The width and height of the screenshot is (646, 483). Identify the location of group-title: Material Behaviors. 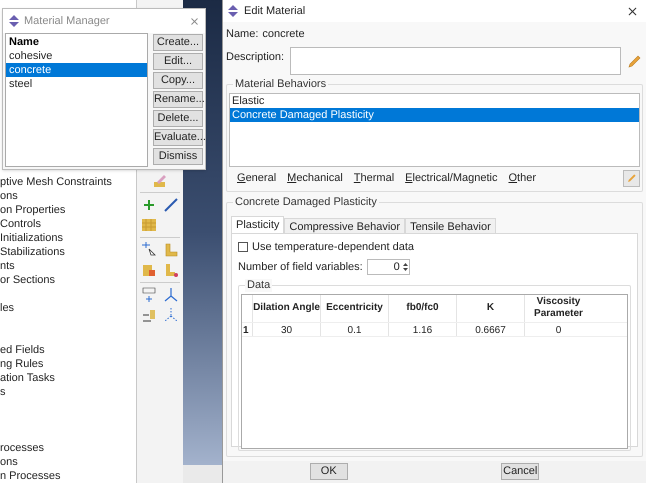
(280, 84).